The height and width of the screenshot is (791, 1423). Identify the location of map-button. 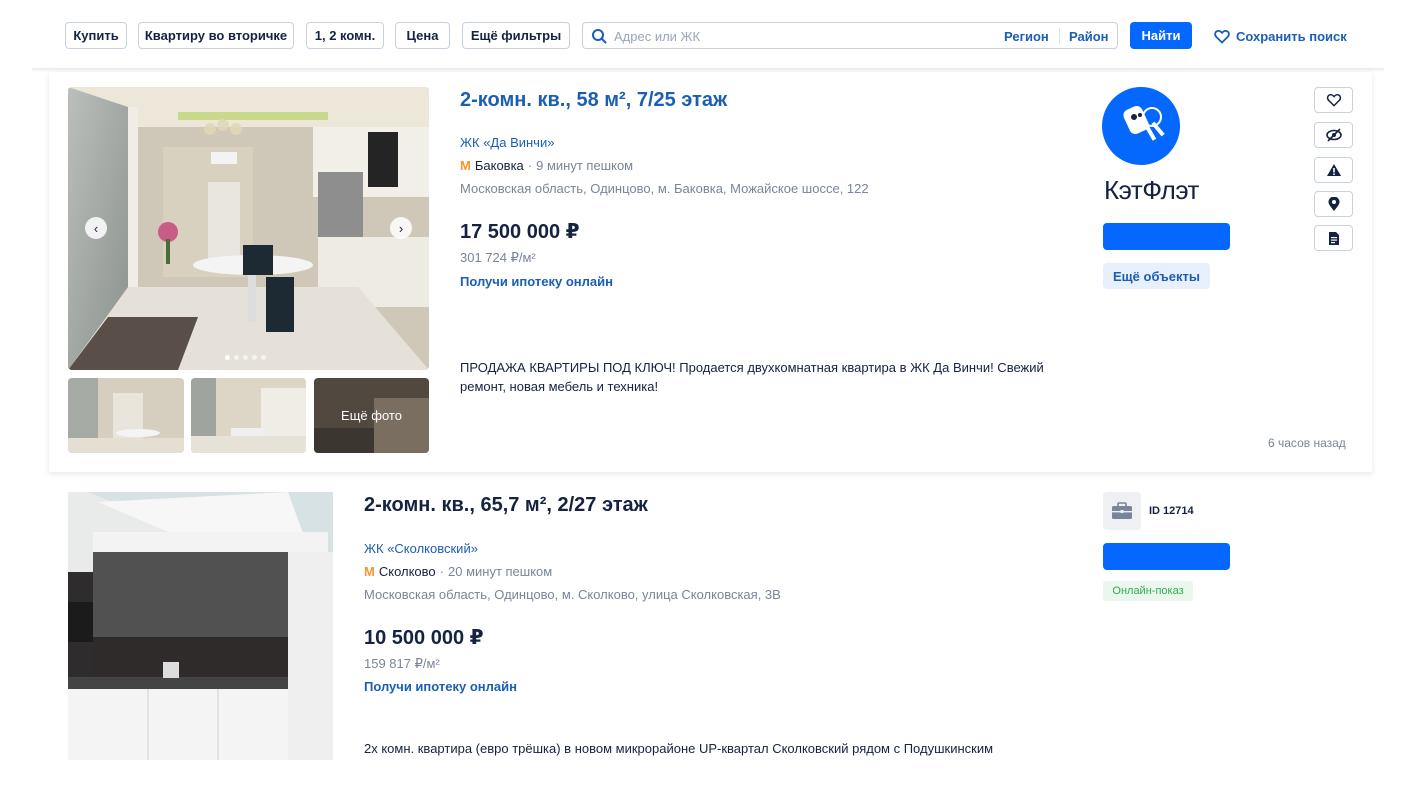
(1333, 204).